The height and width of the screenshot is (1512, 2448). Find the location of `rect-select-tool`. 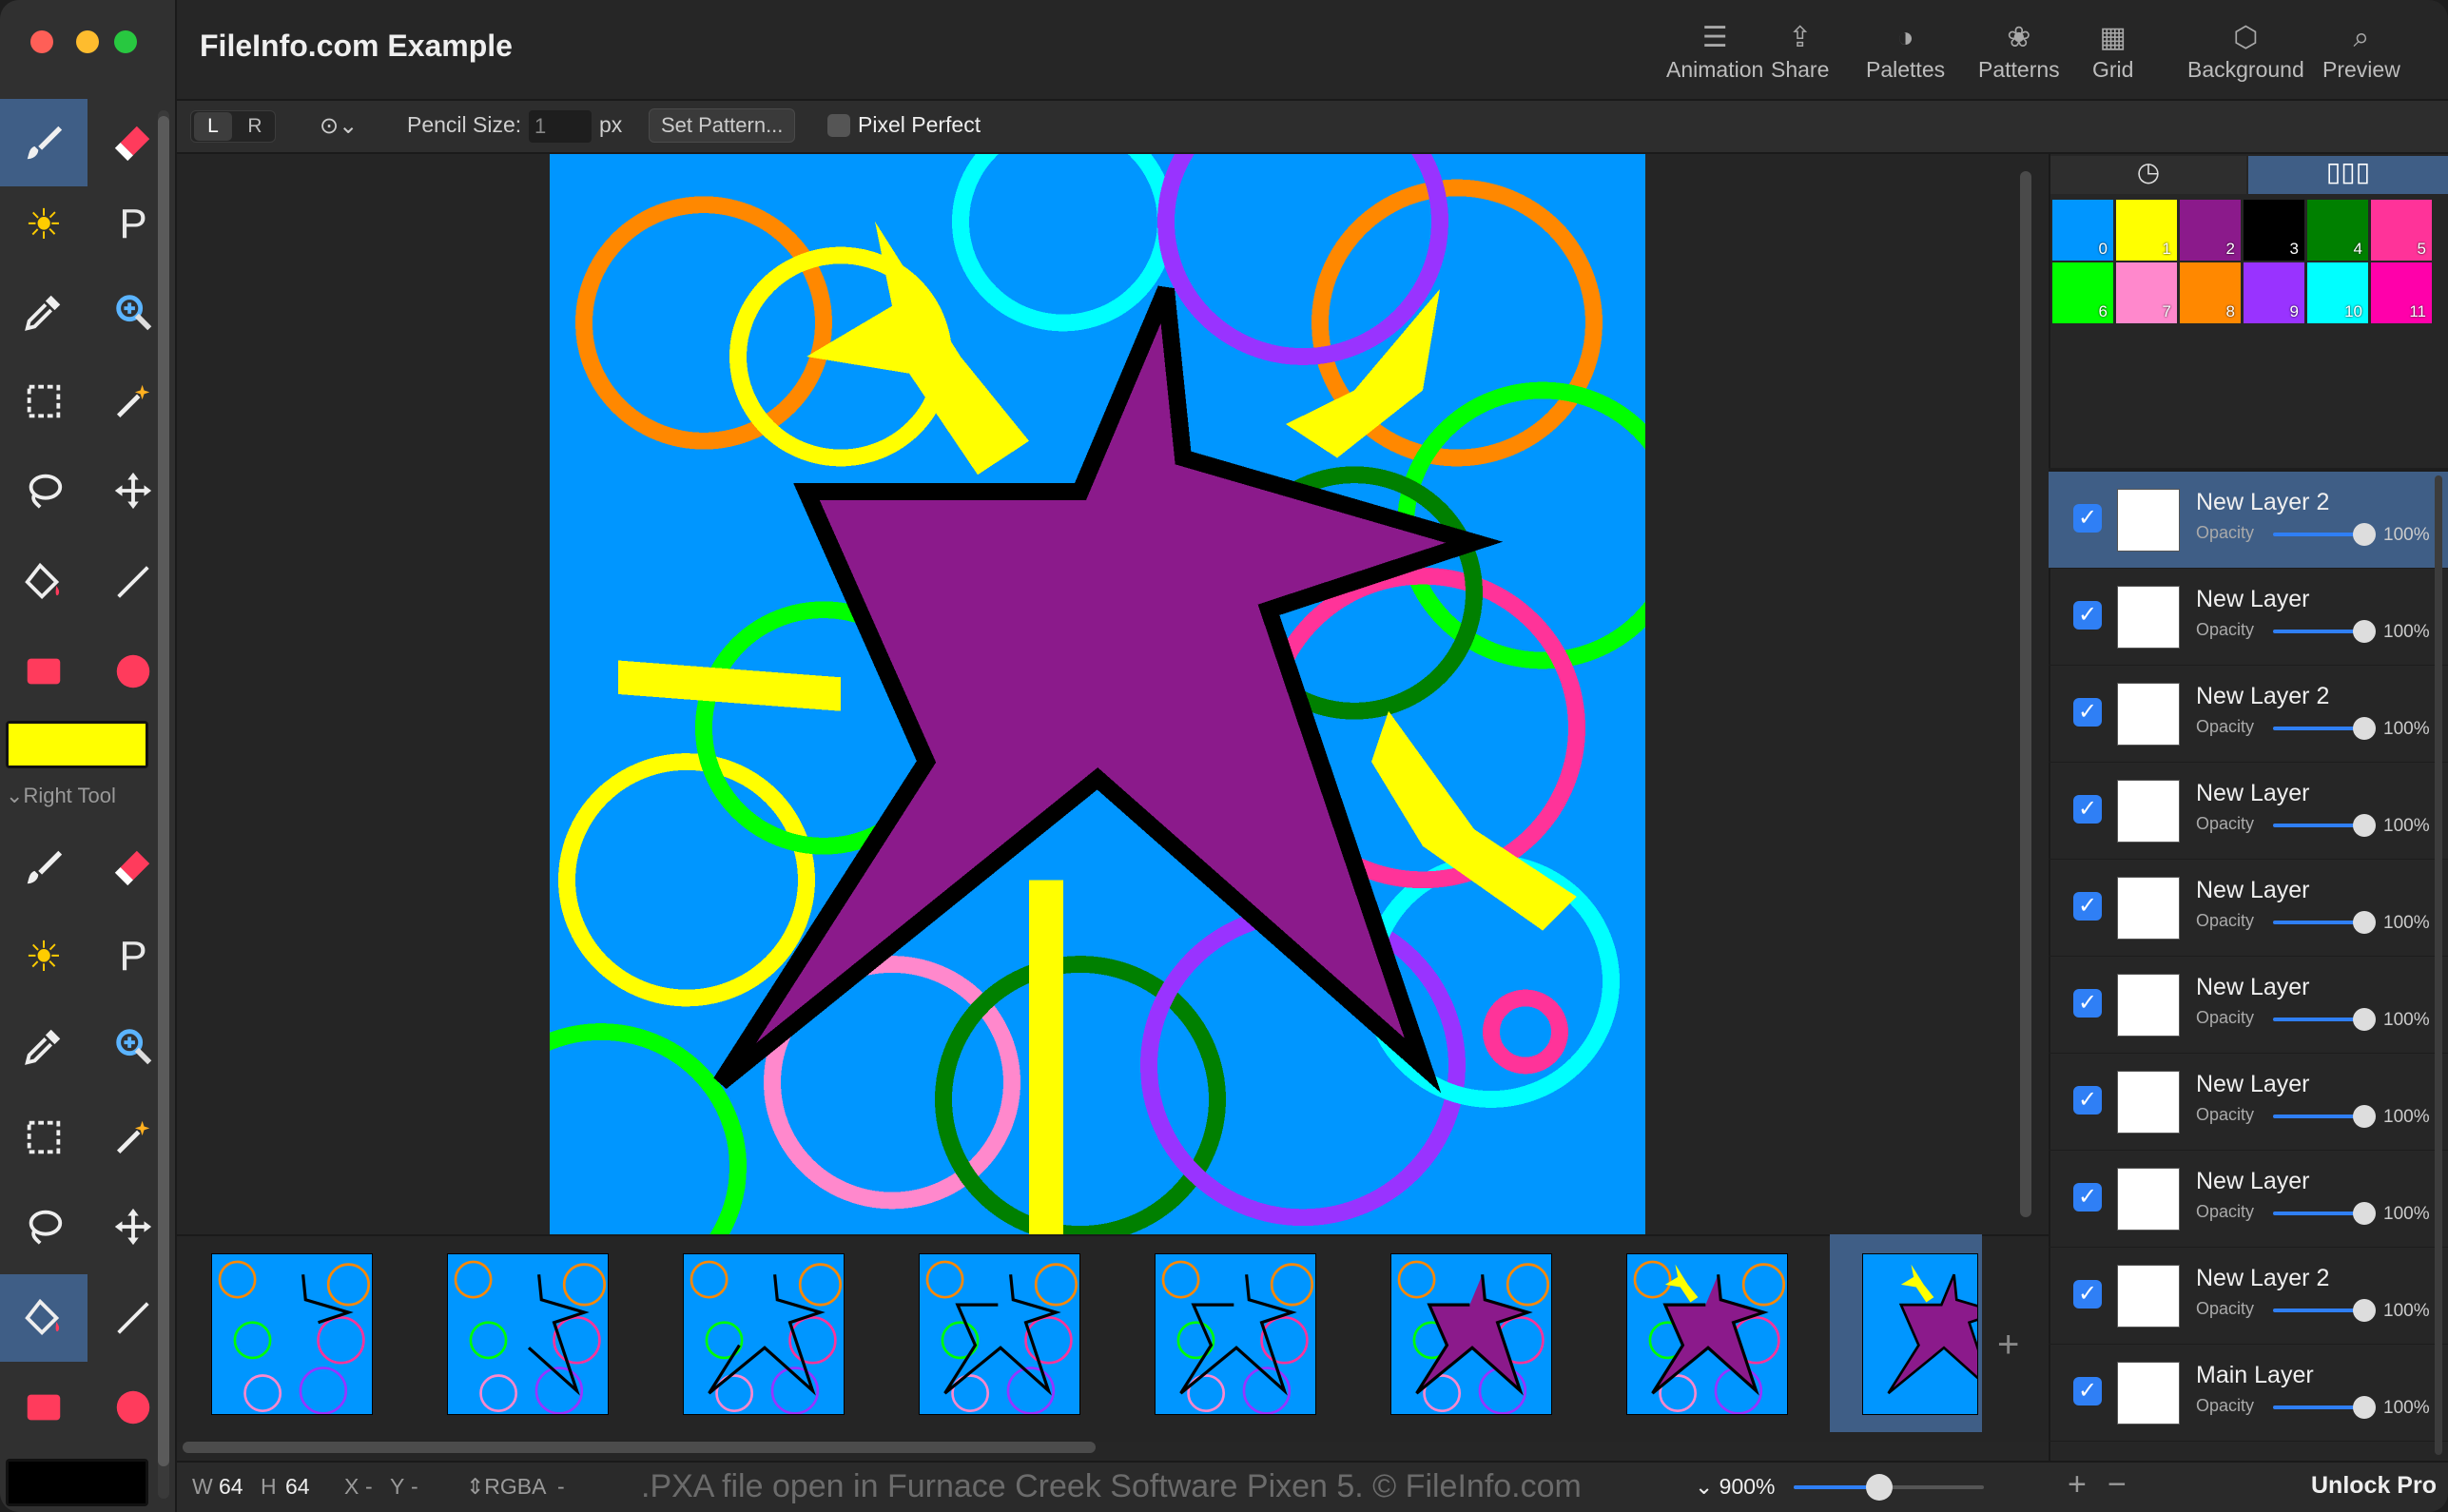

rect-select-tool is located at coordinates (43, 402).